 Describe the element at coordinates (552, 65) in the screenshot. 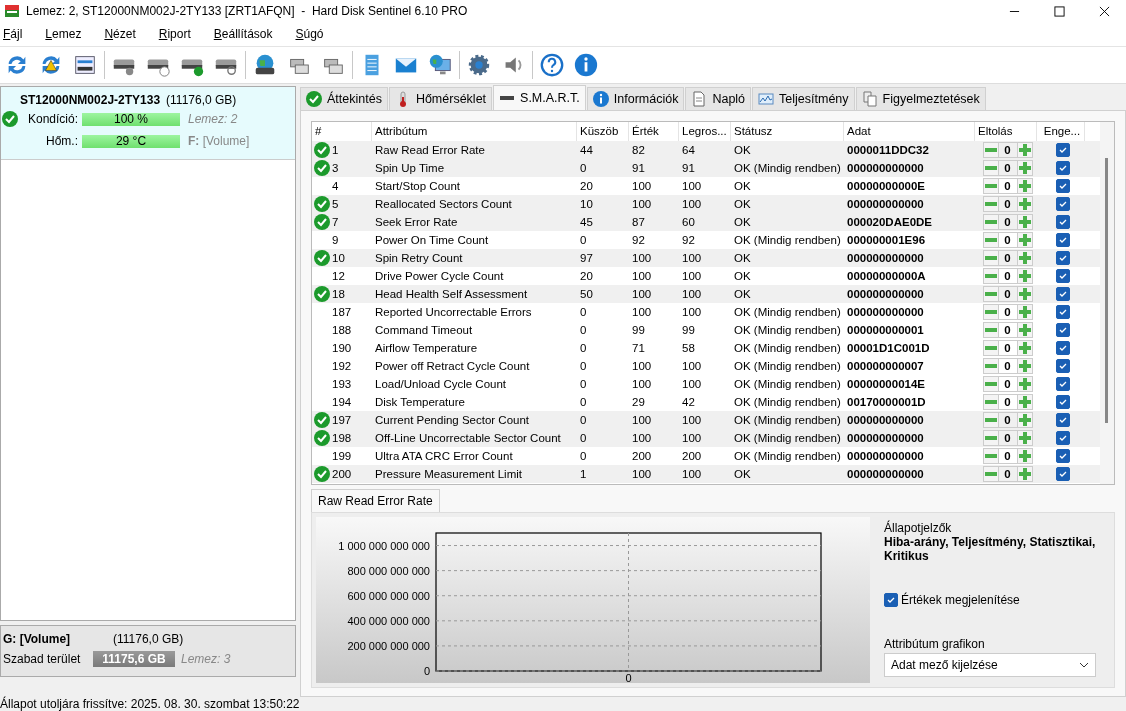

I see `help-icon` at that location.